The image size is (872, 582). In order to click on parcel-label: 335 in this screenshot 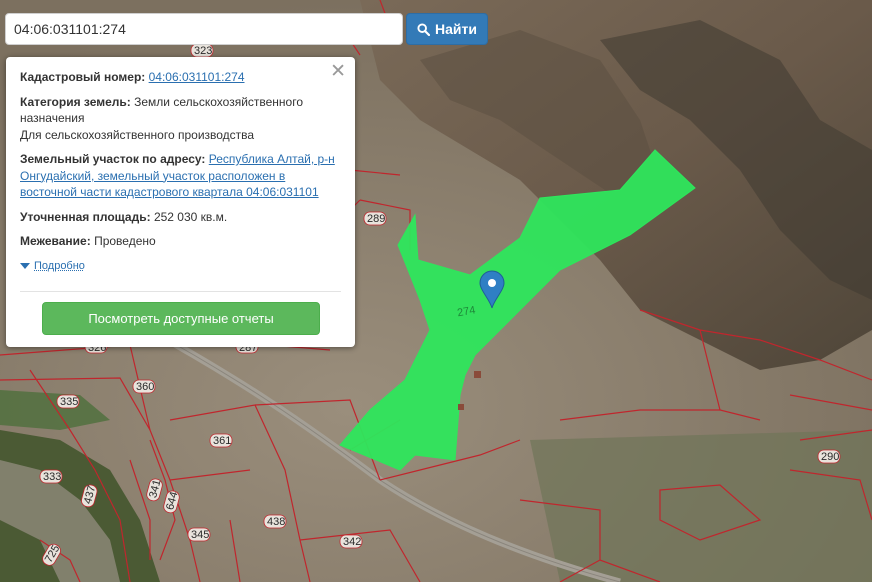, I will do `click(68, 401)`.